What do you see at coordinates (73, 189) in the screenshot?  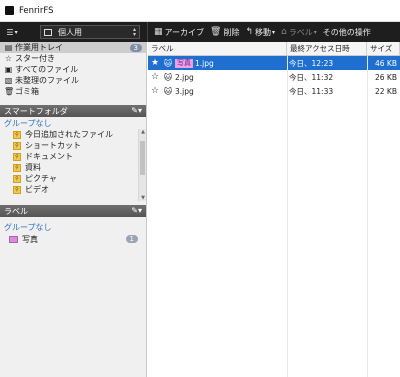 I see `smart-folder-item: ⚲ ビデオ` at bounding box center [73, 189].